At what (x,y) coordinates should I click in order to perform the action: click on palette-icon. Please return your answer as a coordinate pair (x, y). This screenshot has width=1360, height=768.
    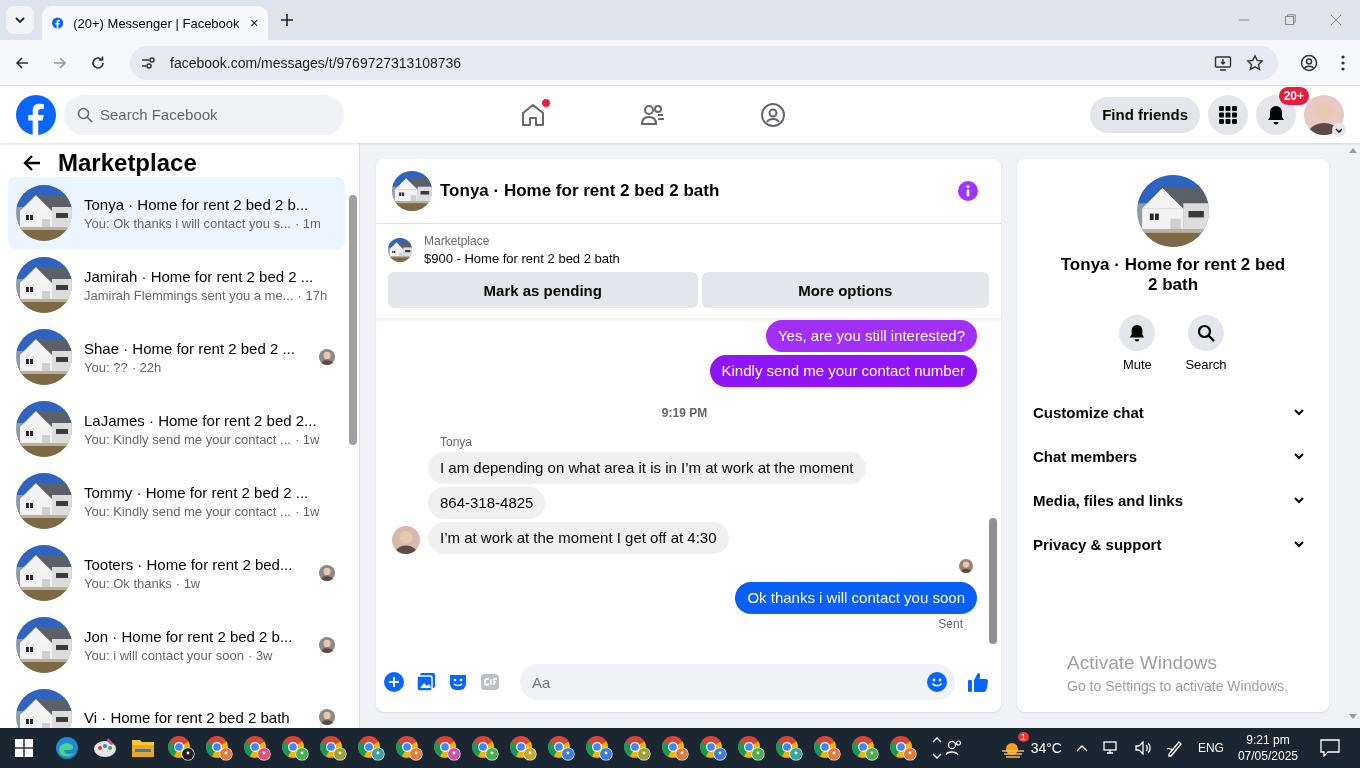
    Looking at the image, I should click on (105, 748).